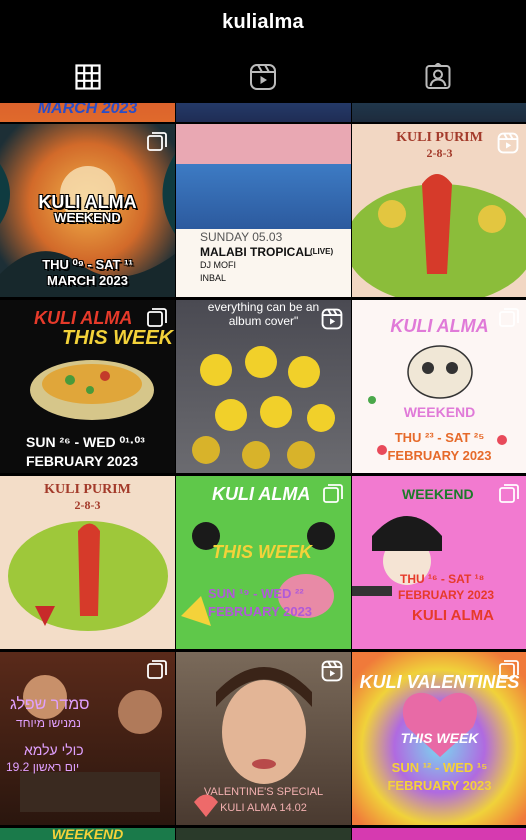 This screenshot has height=840, width=526. I want to click on post-text: SUN ¹⁹ - WED ²², so click(256, 593).